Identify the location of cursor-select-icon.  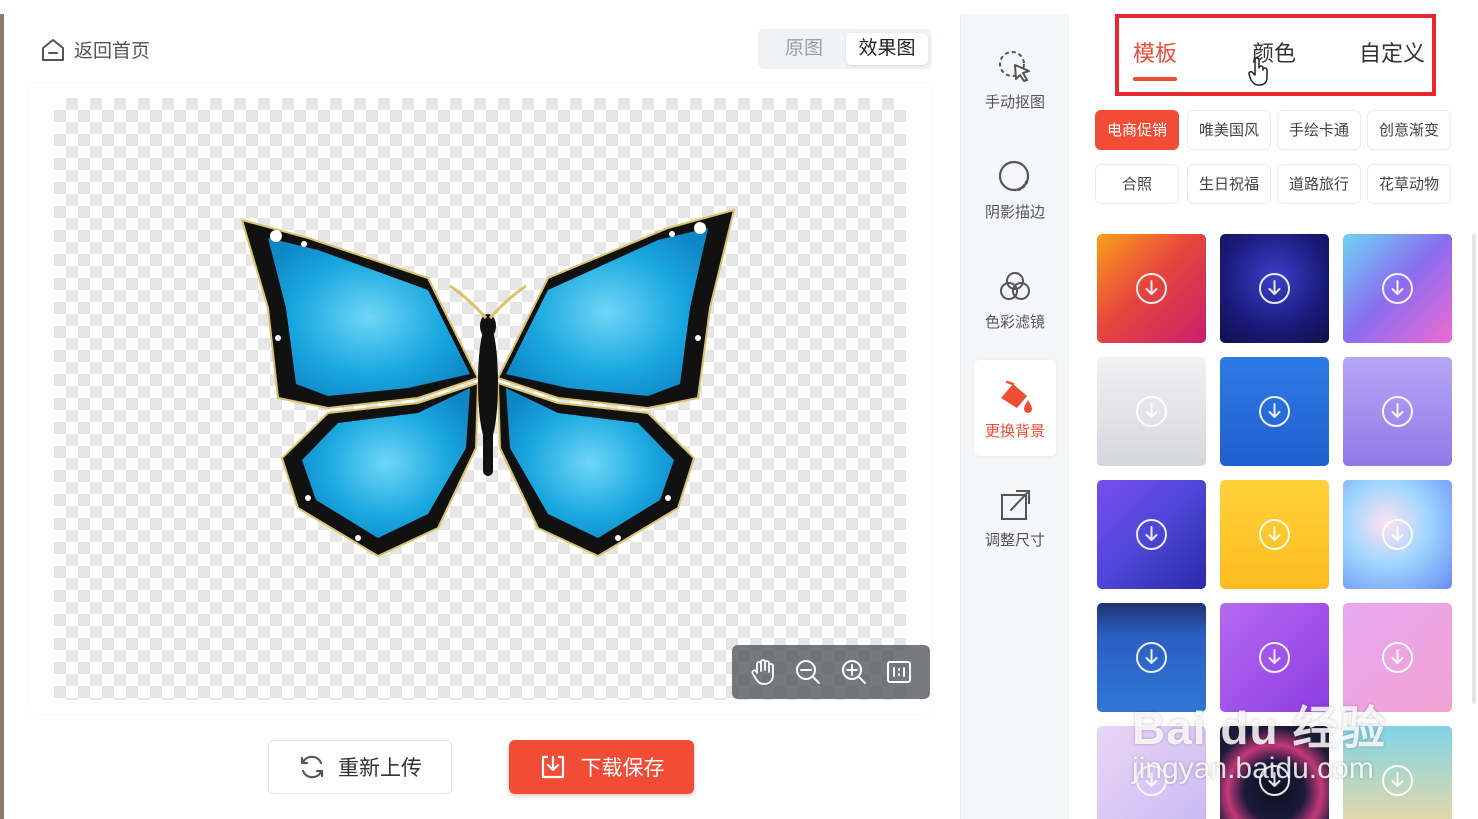
(1014, 66).